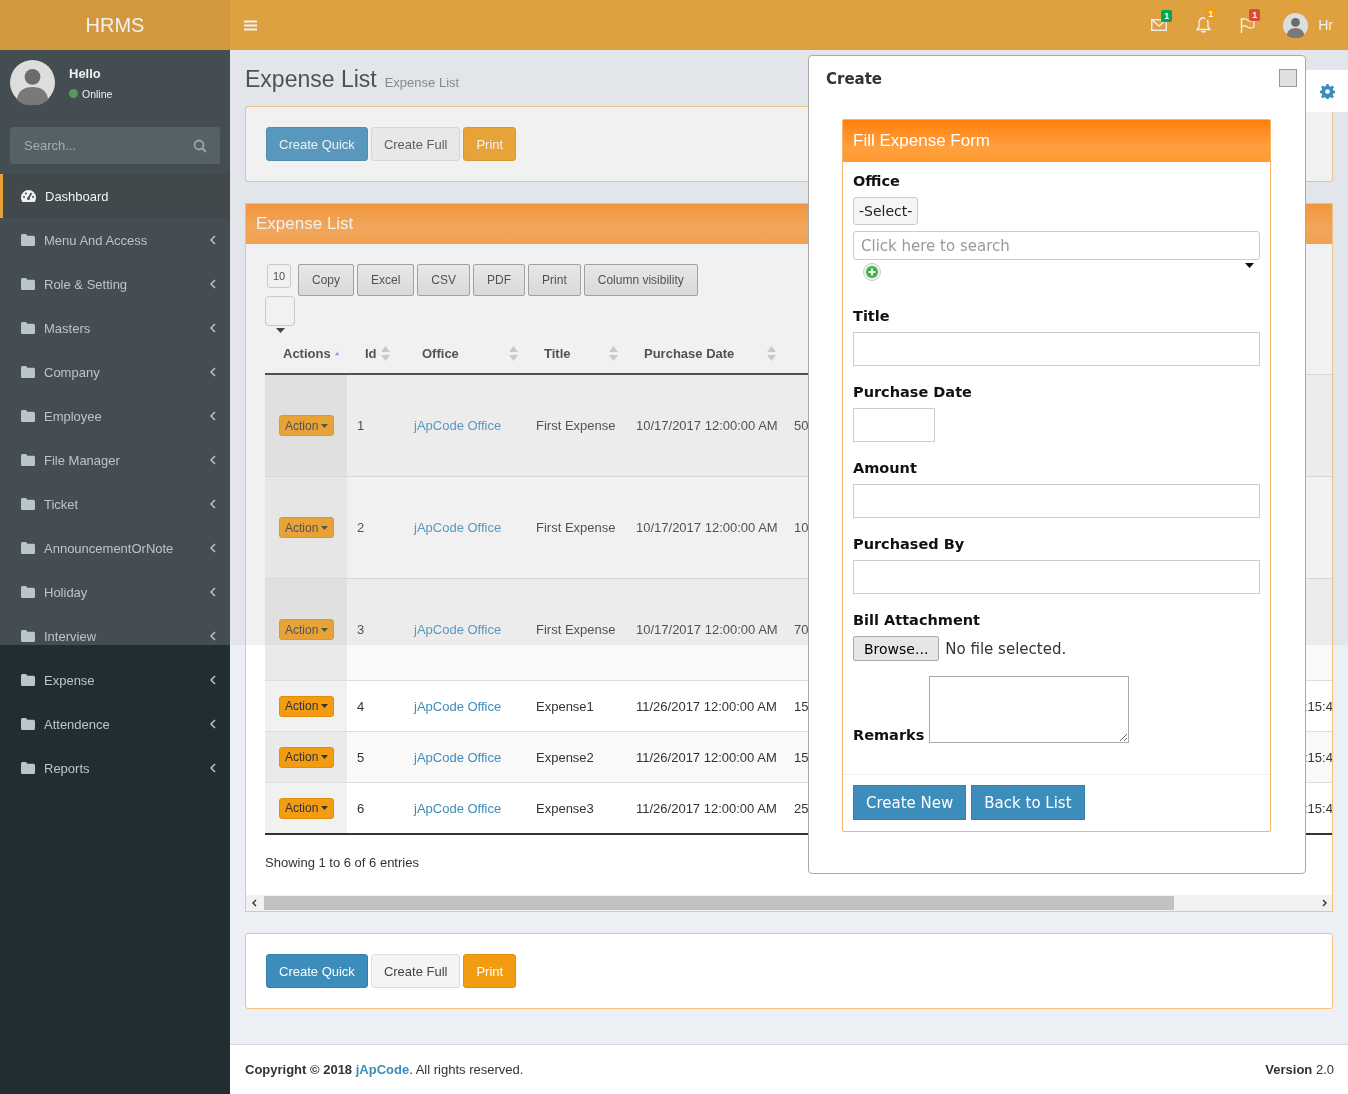 The height and width of the screenshot is (1094, 1348). What do you see at coordinates (1056, 245) in the screenshot?
I see `search-field: Click here to search` at bounding box center [1056, 245].